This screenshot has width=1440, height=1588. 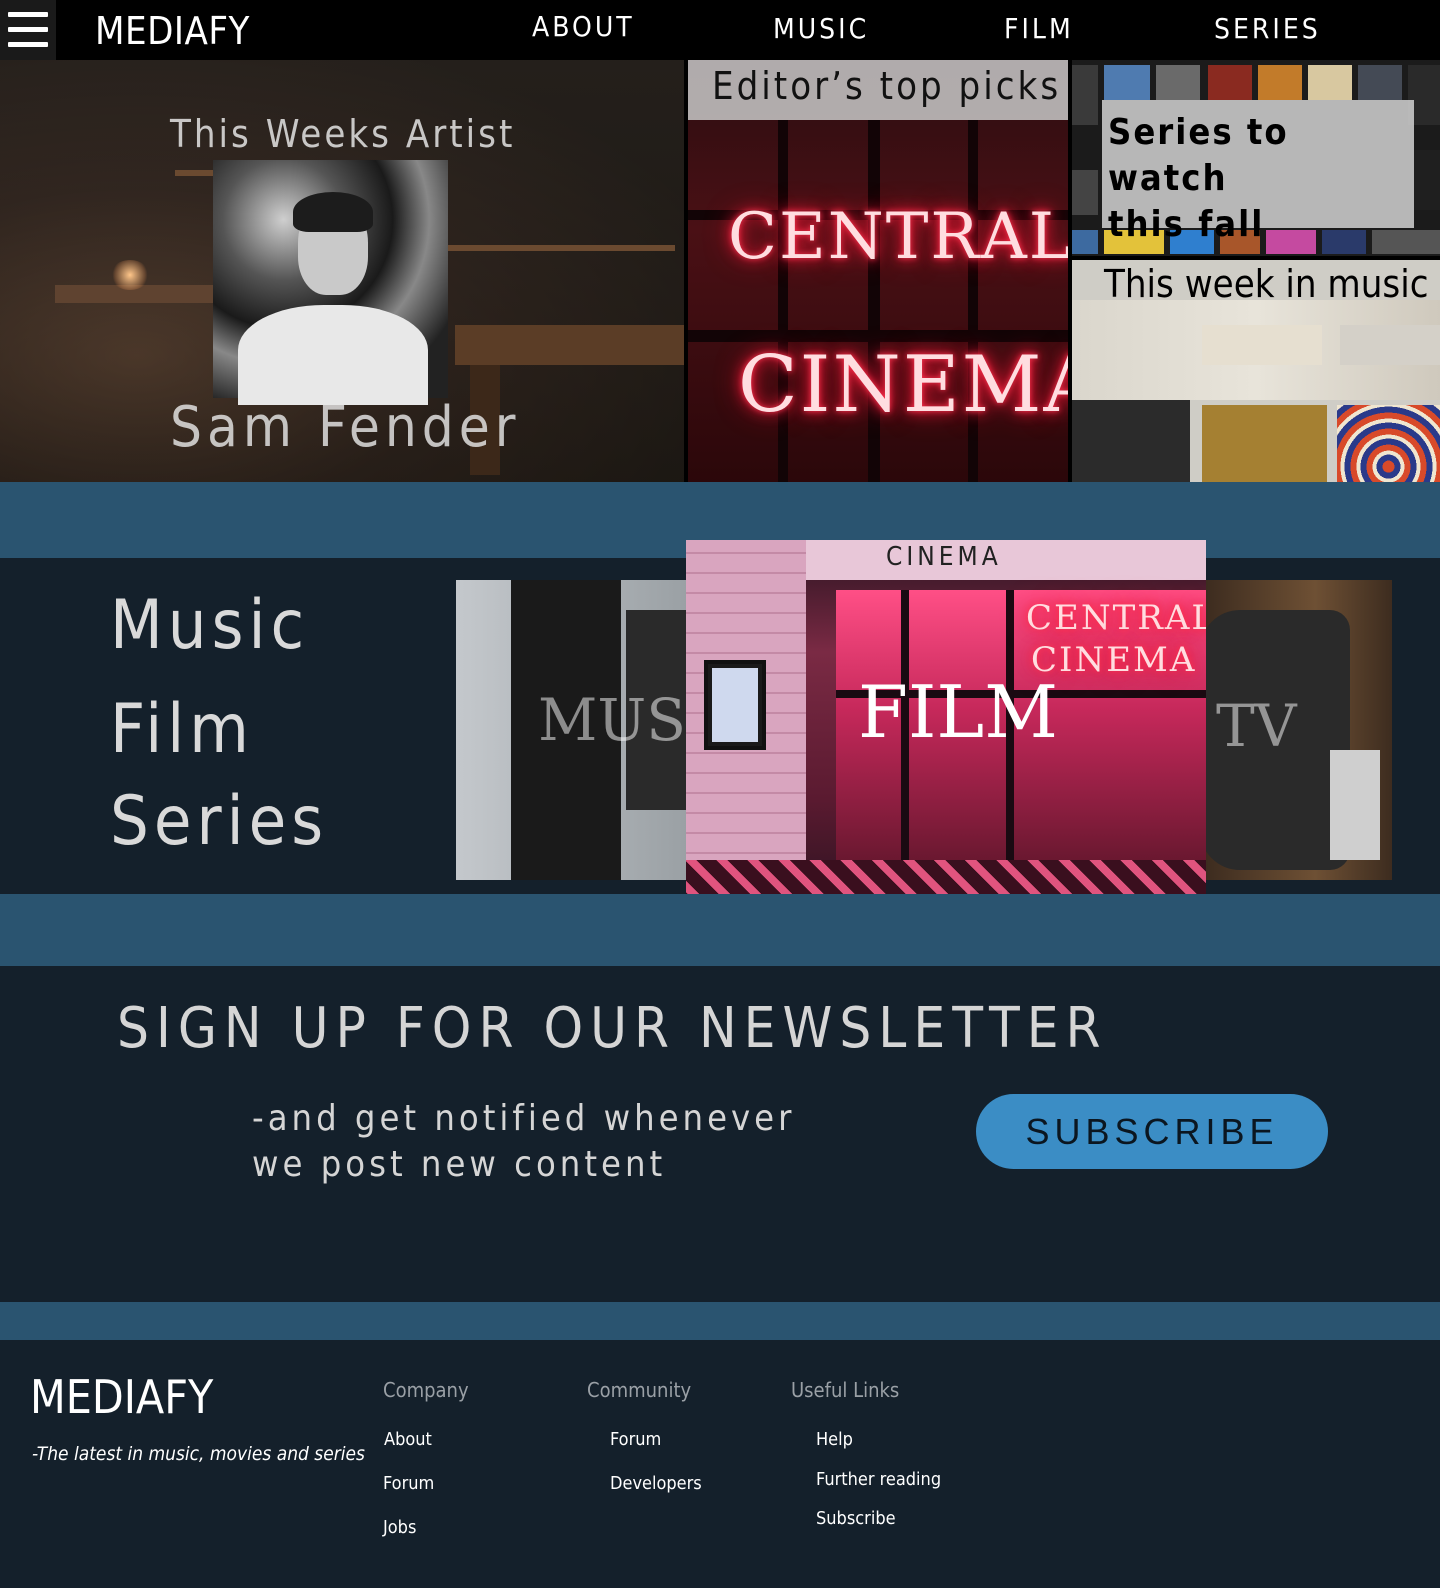 What do you see at coordinates (845, 1390) in the screenshot?
I see `footer-heading-useful-links: Useful Links` at bounding box center [845, 1390].